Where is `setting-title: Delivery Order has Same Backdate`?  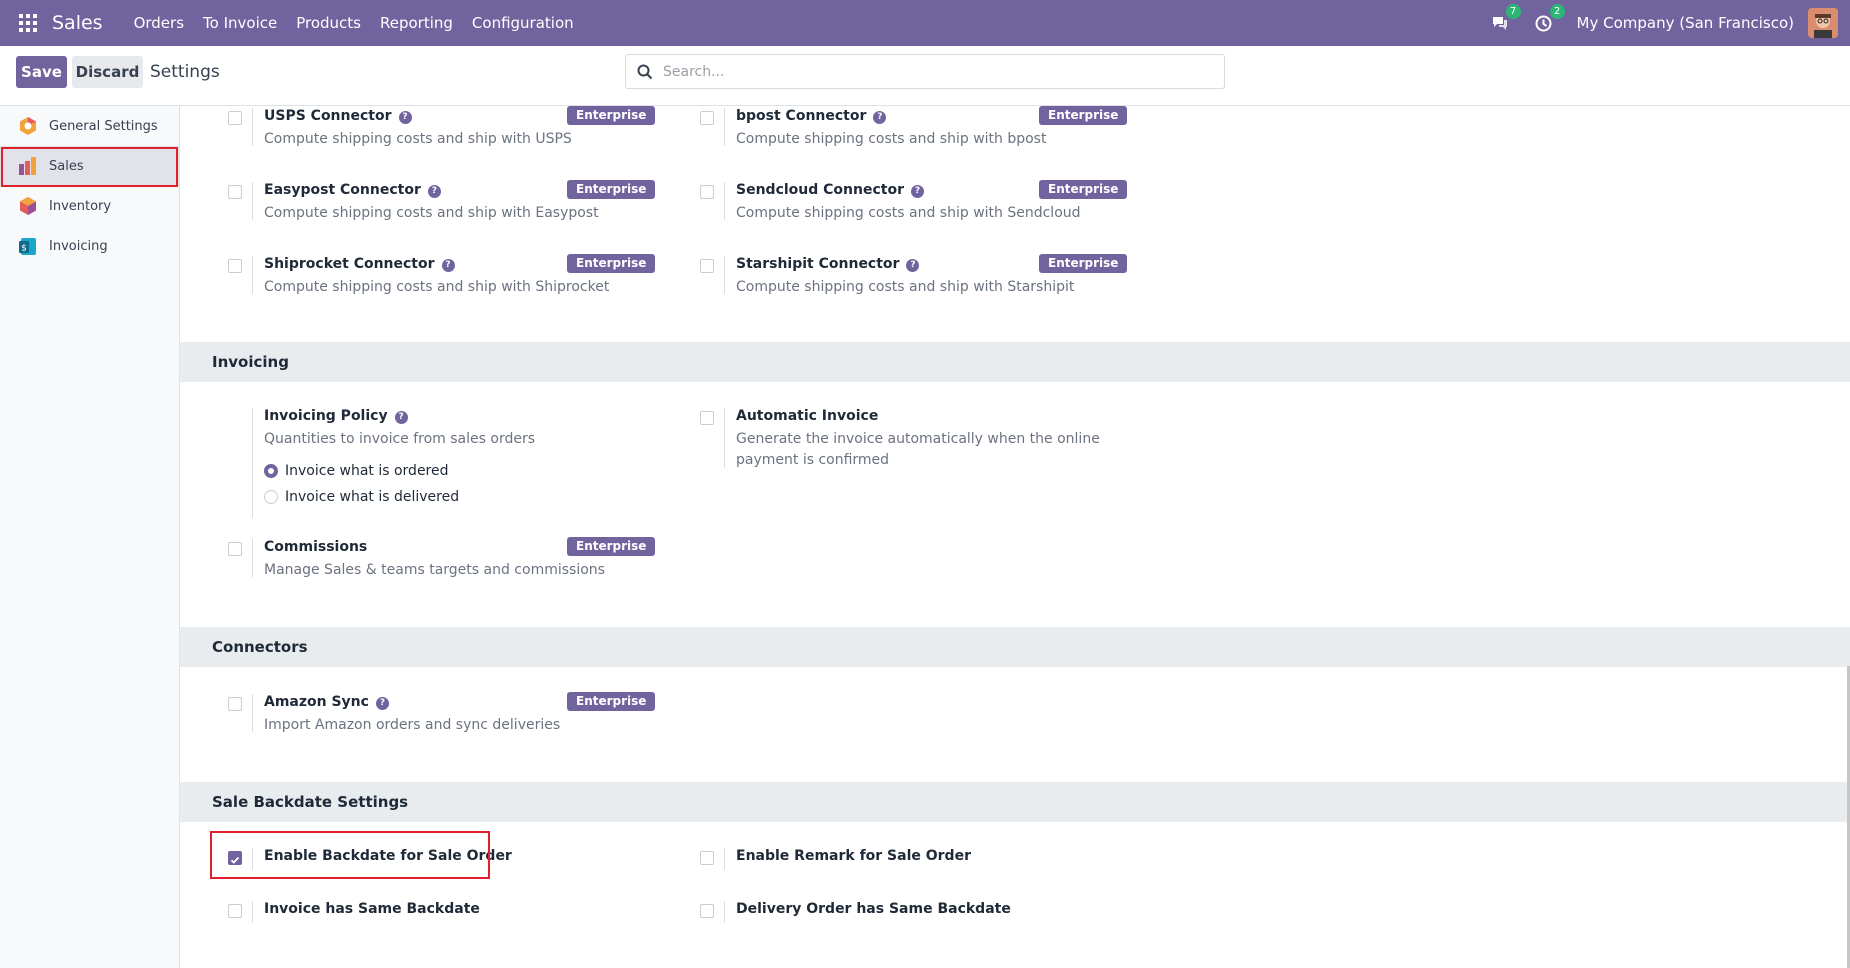 setting-title: Delivery Order has Same Backdate is located at coordinates (873, 909).